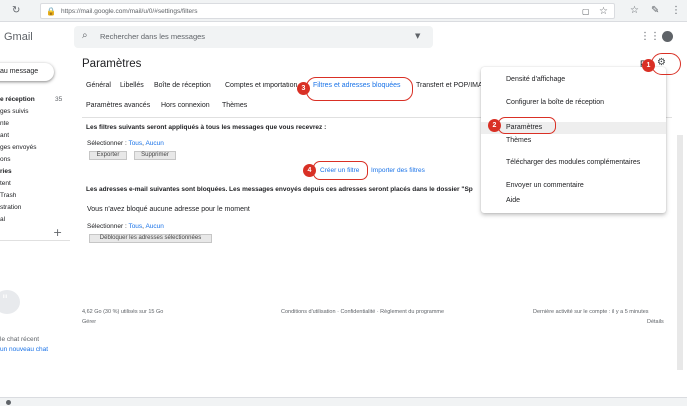  What do you see at coordinates (153, 36) in the screenshot?
I see `search-placeholder: Rechercher dans les messages` at bounding box center [153, 36].